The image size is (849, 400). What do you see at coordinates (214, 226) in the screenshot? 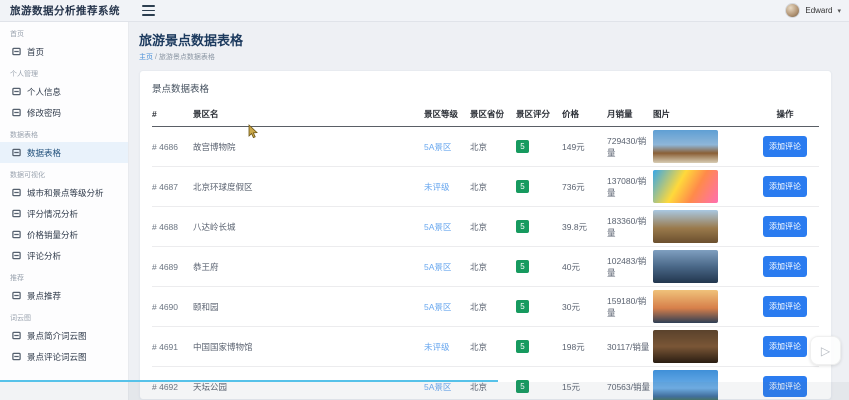
I see `attraction-name: 八达岭长城` at bounding box center [214, 226].